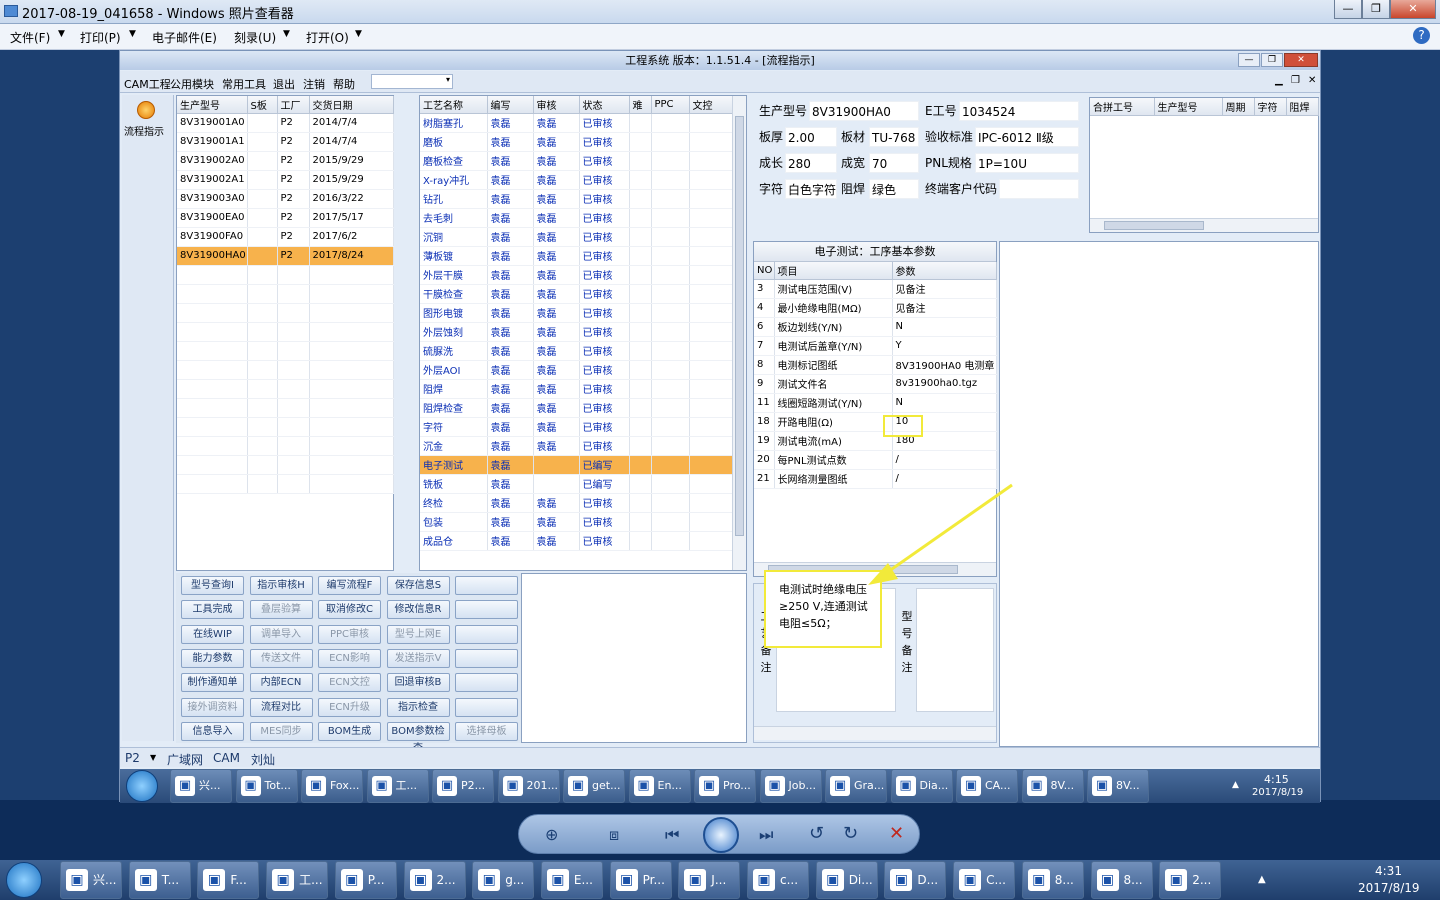  Describe the element at coordinates (418, 658) in the screenshot. I see `action-button: 发送指示V` at that location.